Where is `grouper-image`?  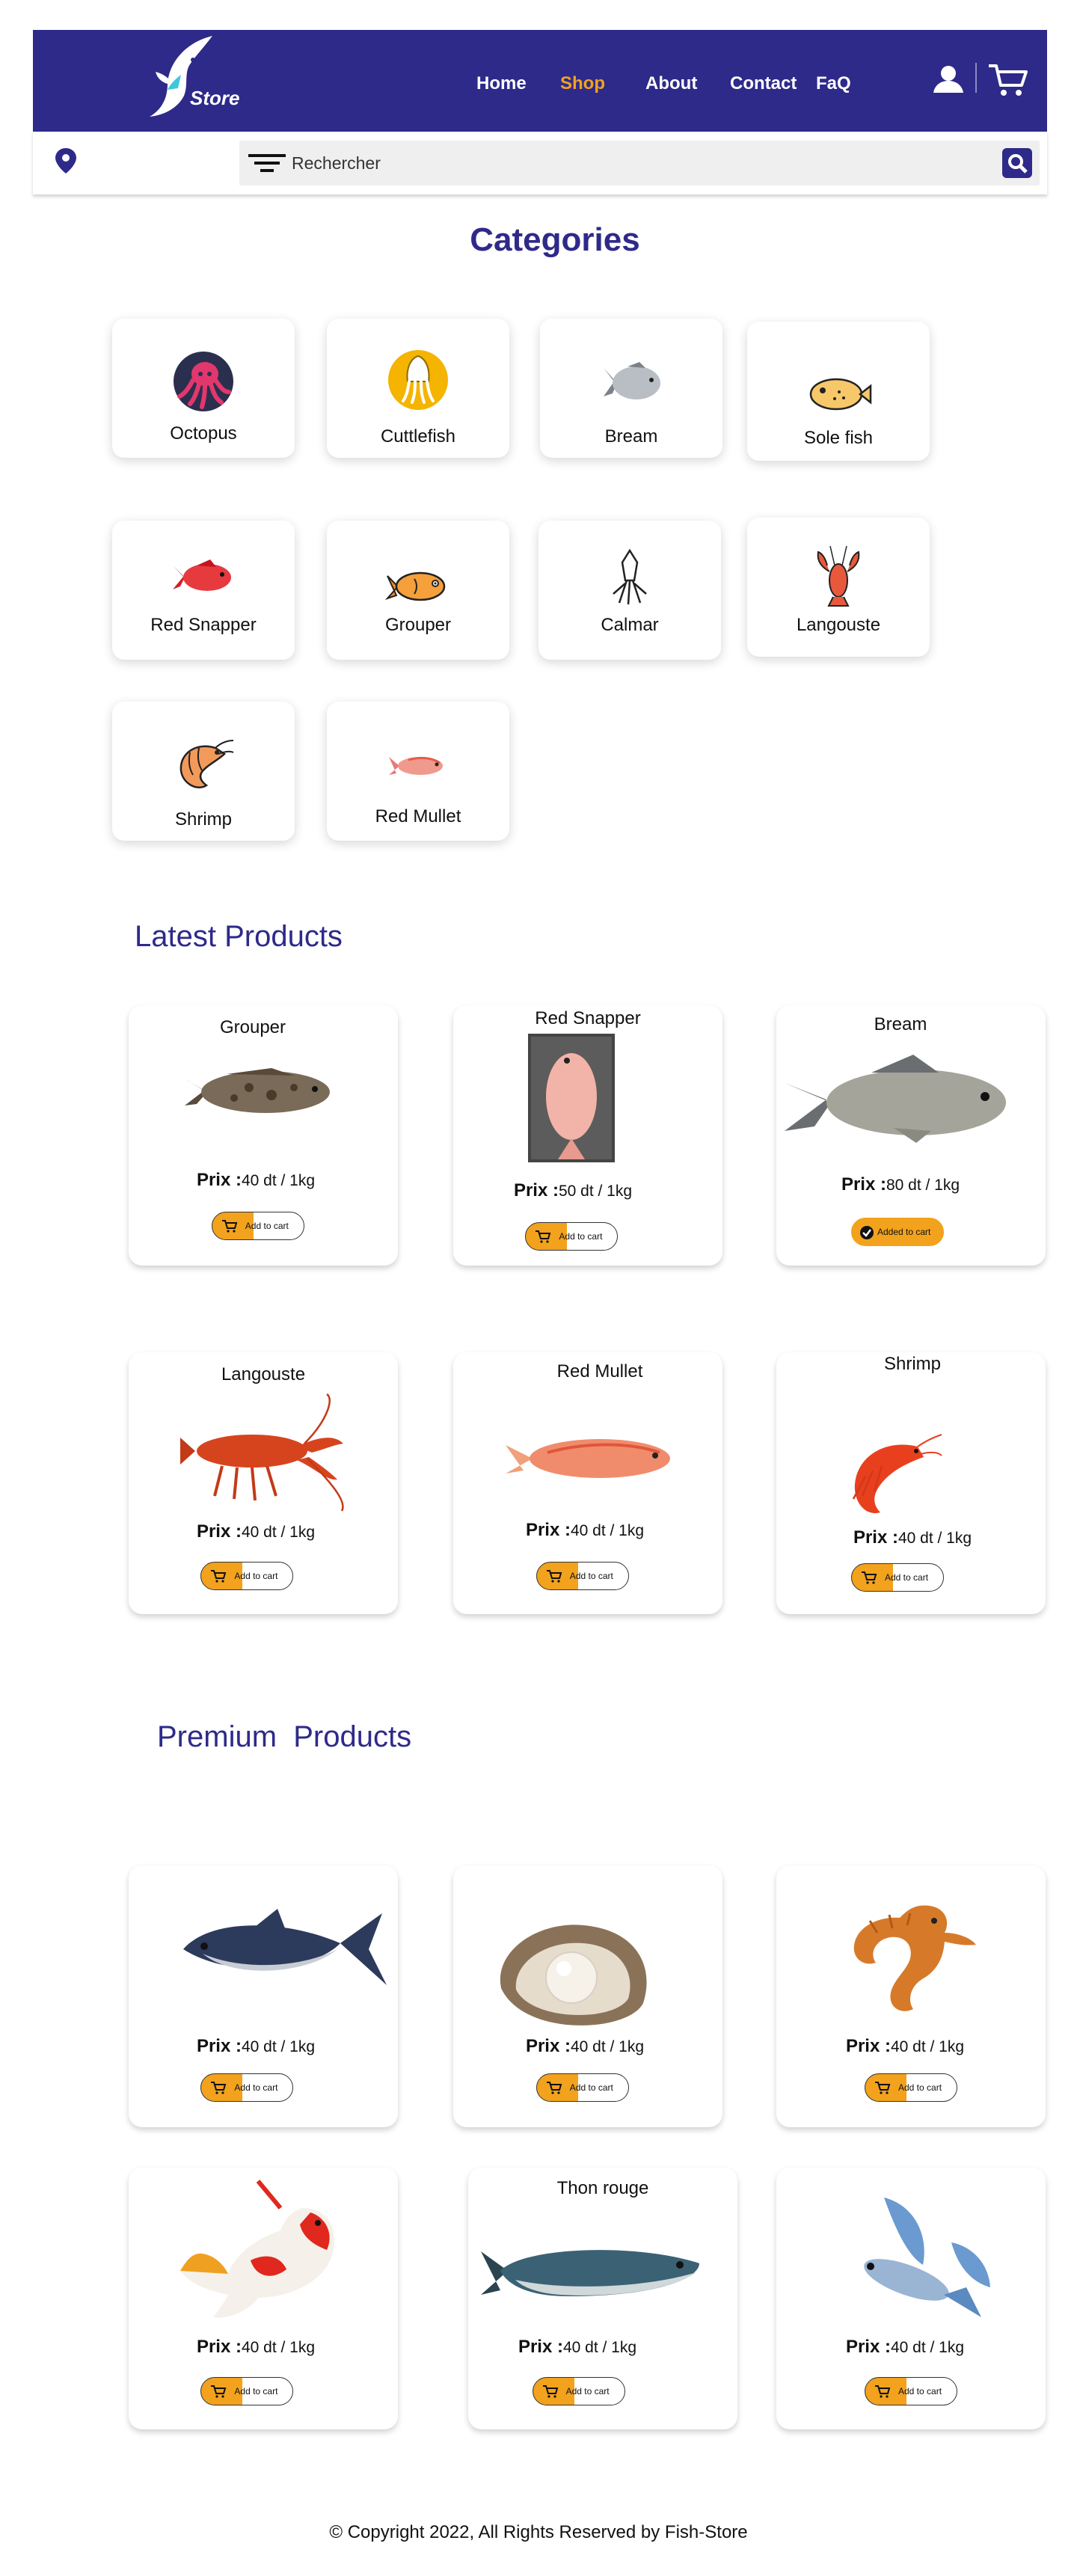 grouper-image is located at coordinates (257, 1090).